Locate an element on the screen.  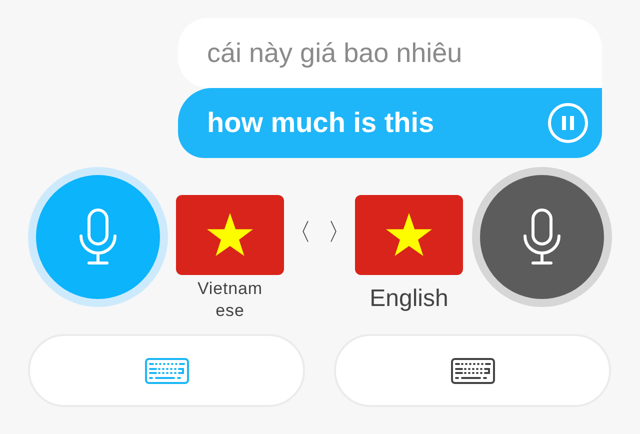
language-label: English is located at coordinates (409, 299).